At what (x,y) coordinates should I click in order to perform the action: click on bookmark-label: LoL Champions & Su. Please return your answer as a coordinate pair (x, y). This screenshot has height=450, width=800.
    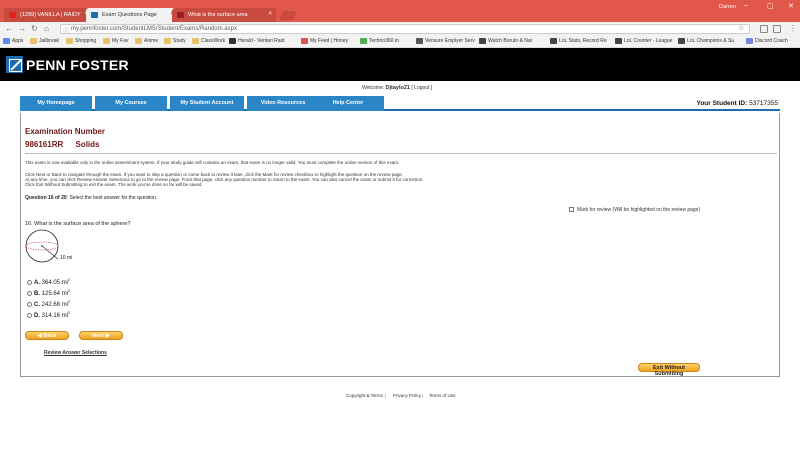
    Looking at the image, I should click on (711, 41).